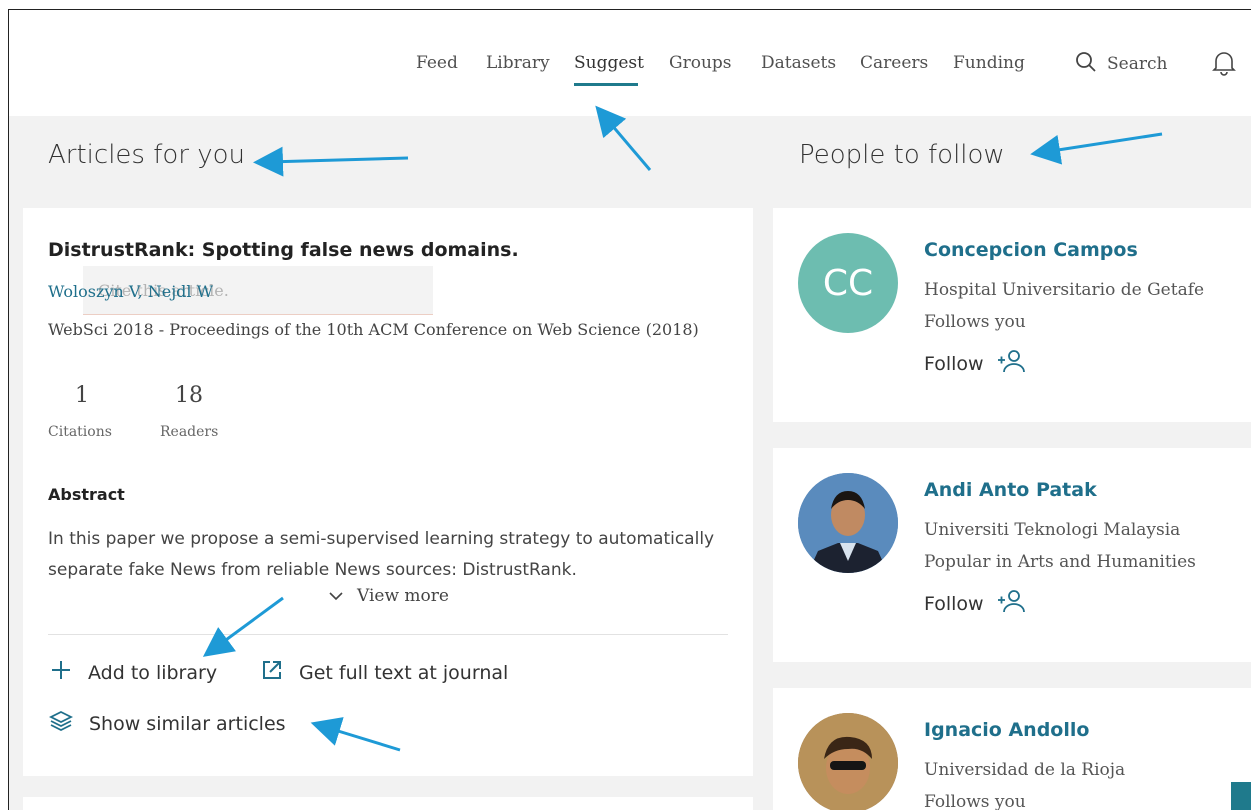 This screenshot has height=810, width=1251. What do you see at coordinates (894, 63) in the screenshot?
I see `nav-careers: Careers` at bounding box center [894, 63].